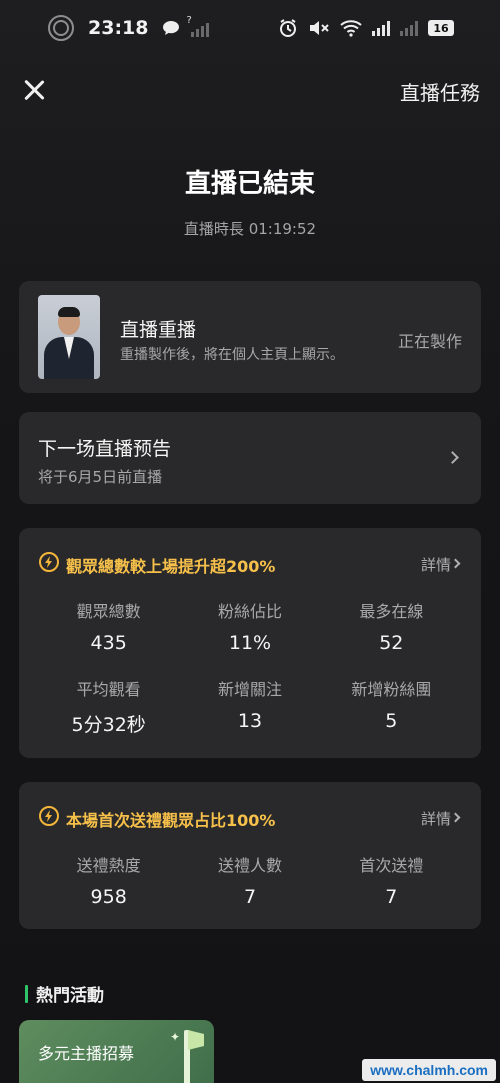  What do you see at coordinates (391, 880) in the screenshot?
I see `stat-first-gift: 首次送禮 7` at bounding box center [391, 880].